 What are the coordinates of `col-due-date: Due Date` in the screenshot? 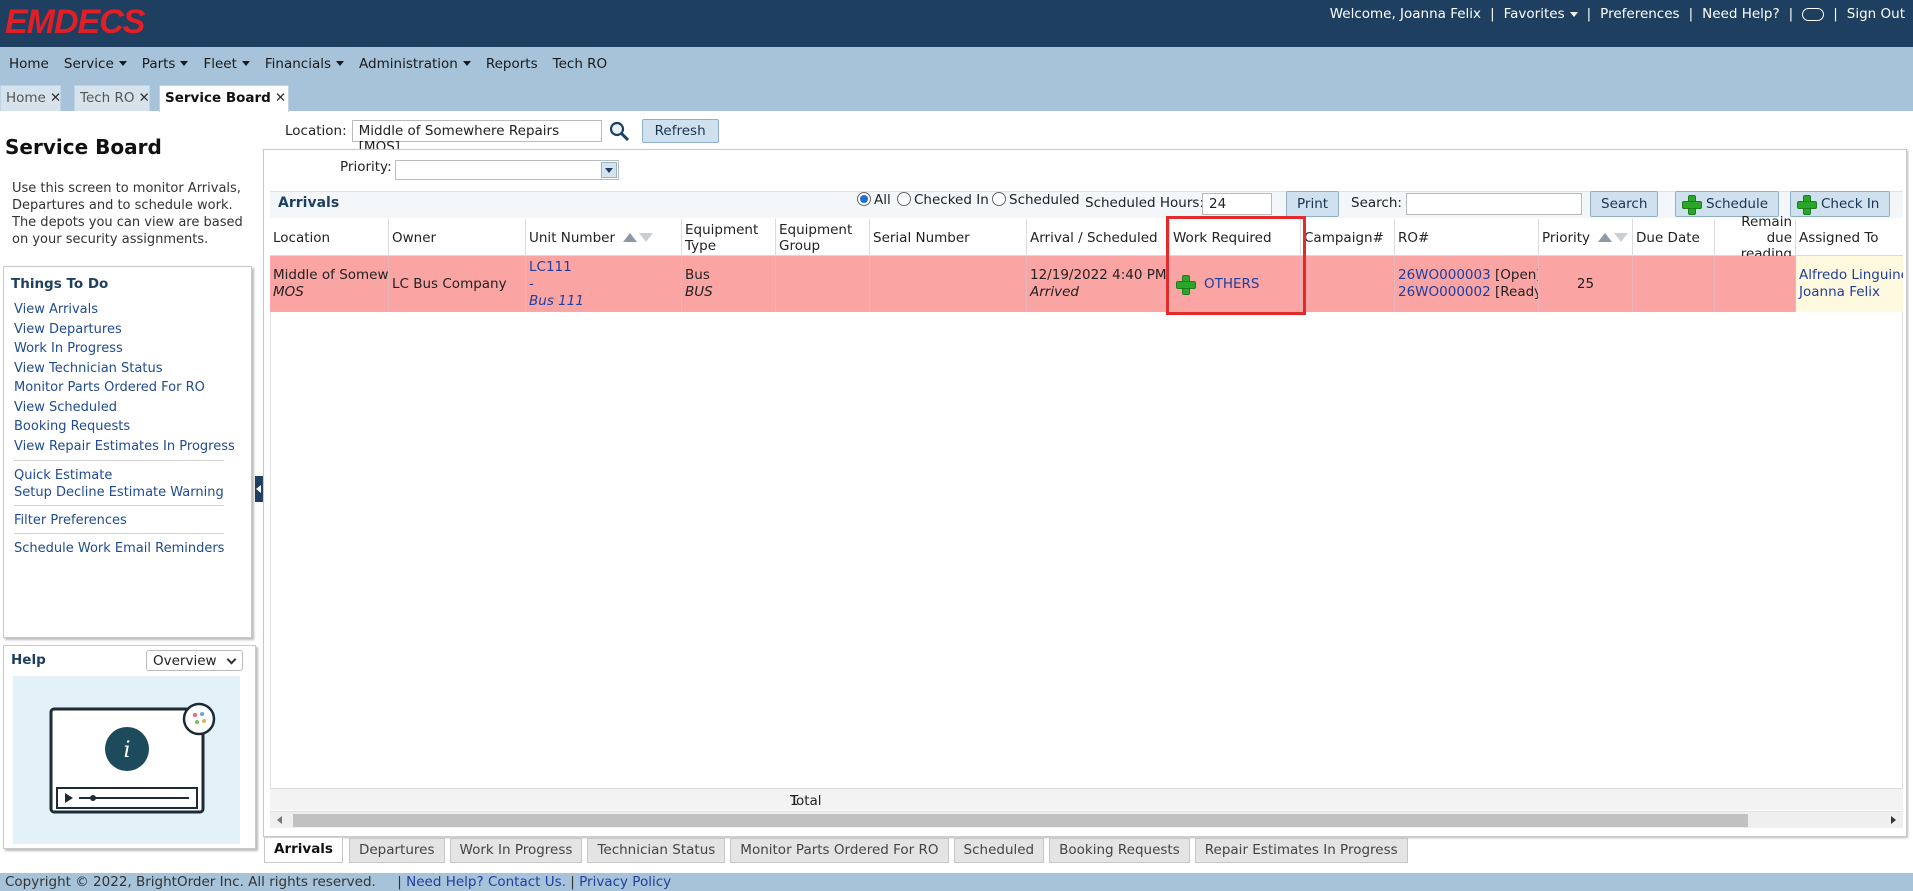 It's located at (1674, 237).